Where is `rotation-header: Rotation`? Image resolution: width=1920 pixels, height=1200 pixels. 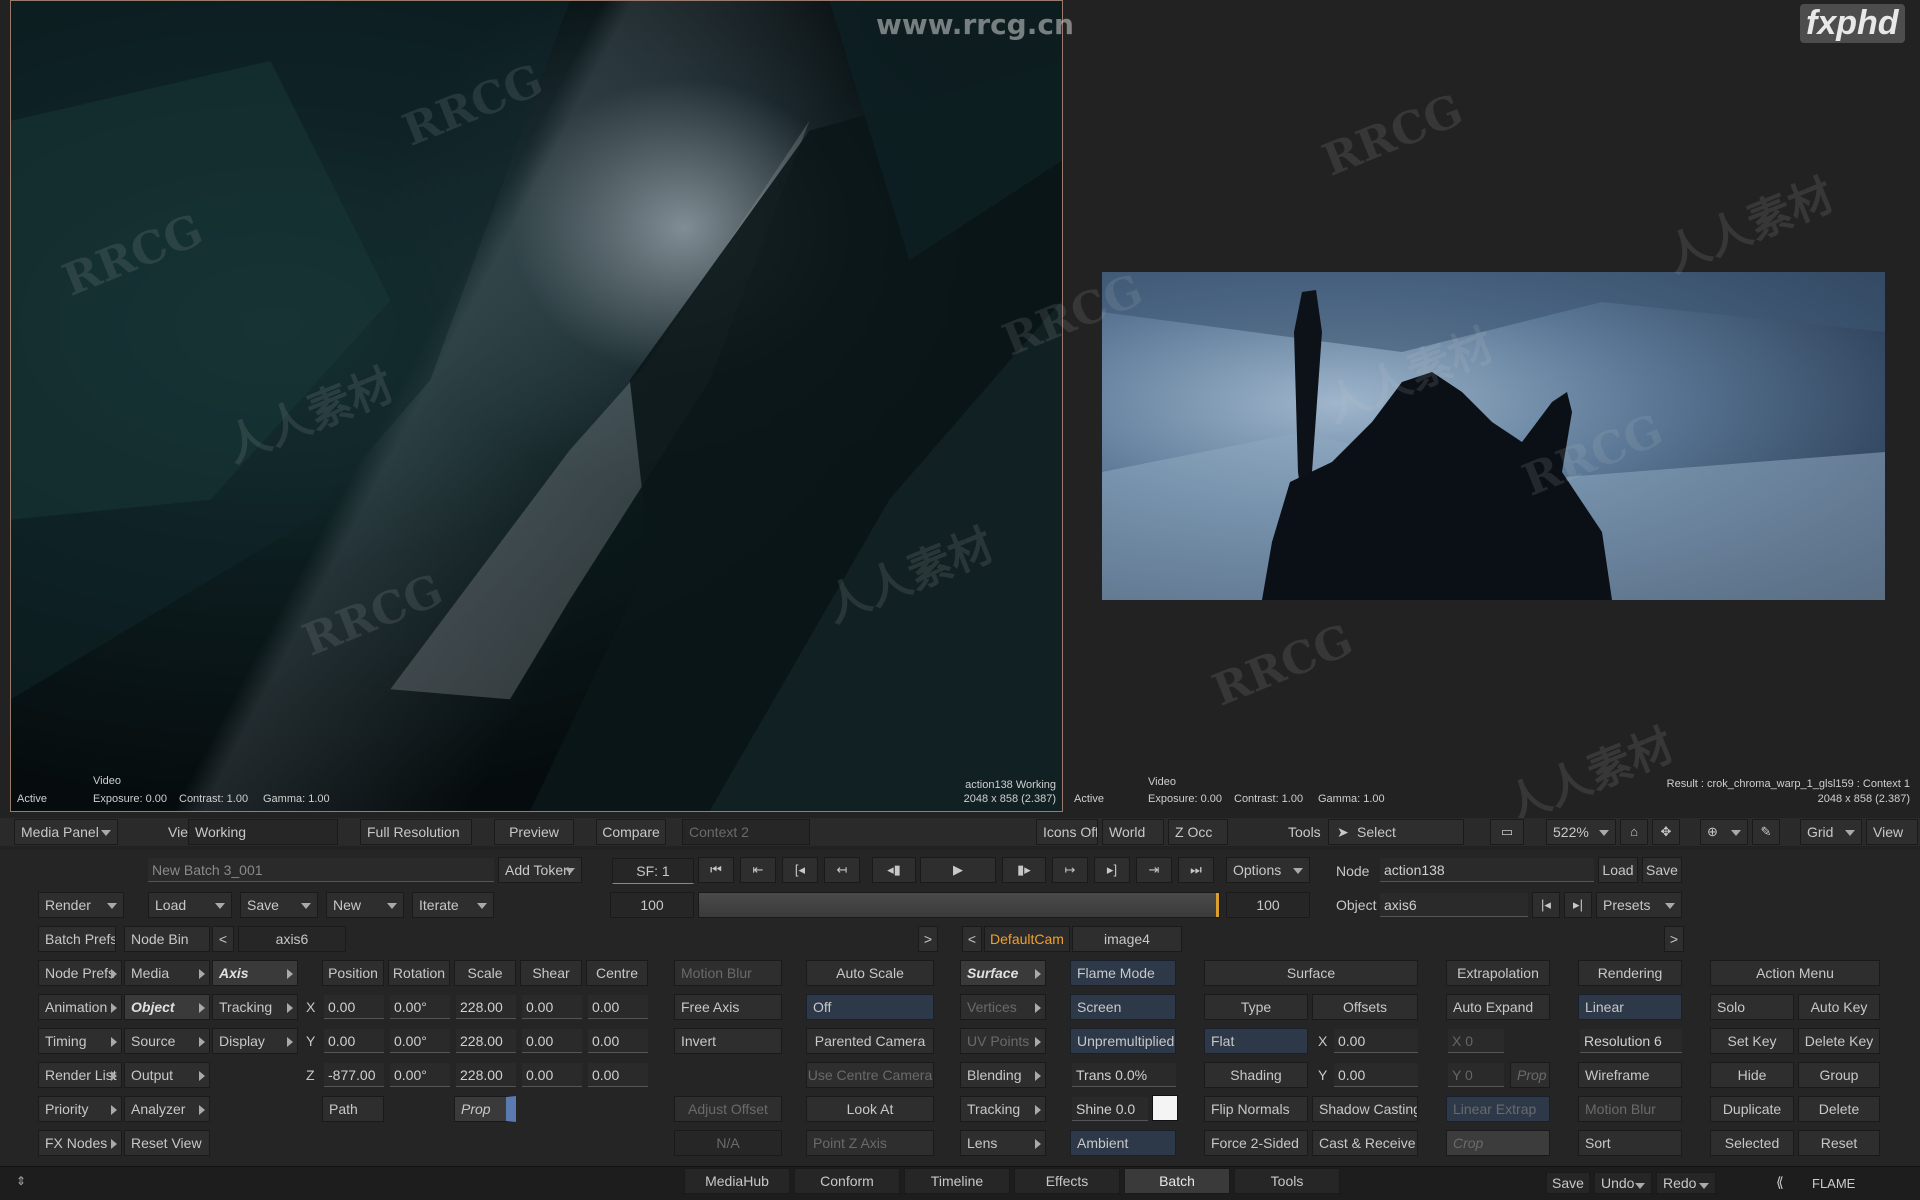 rotation-header: Rotation is located at coordinates (419, 973).